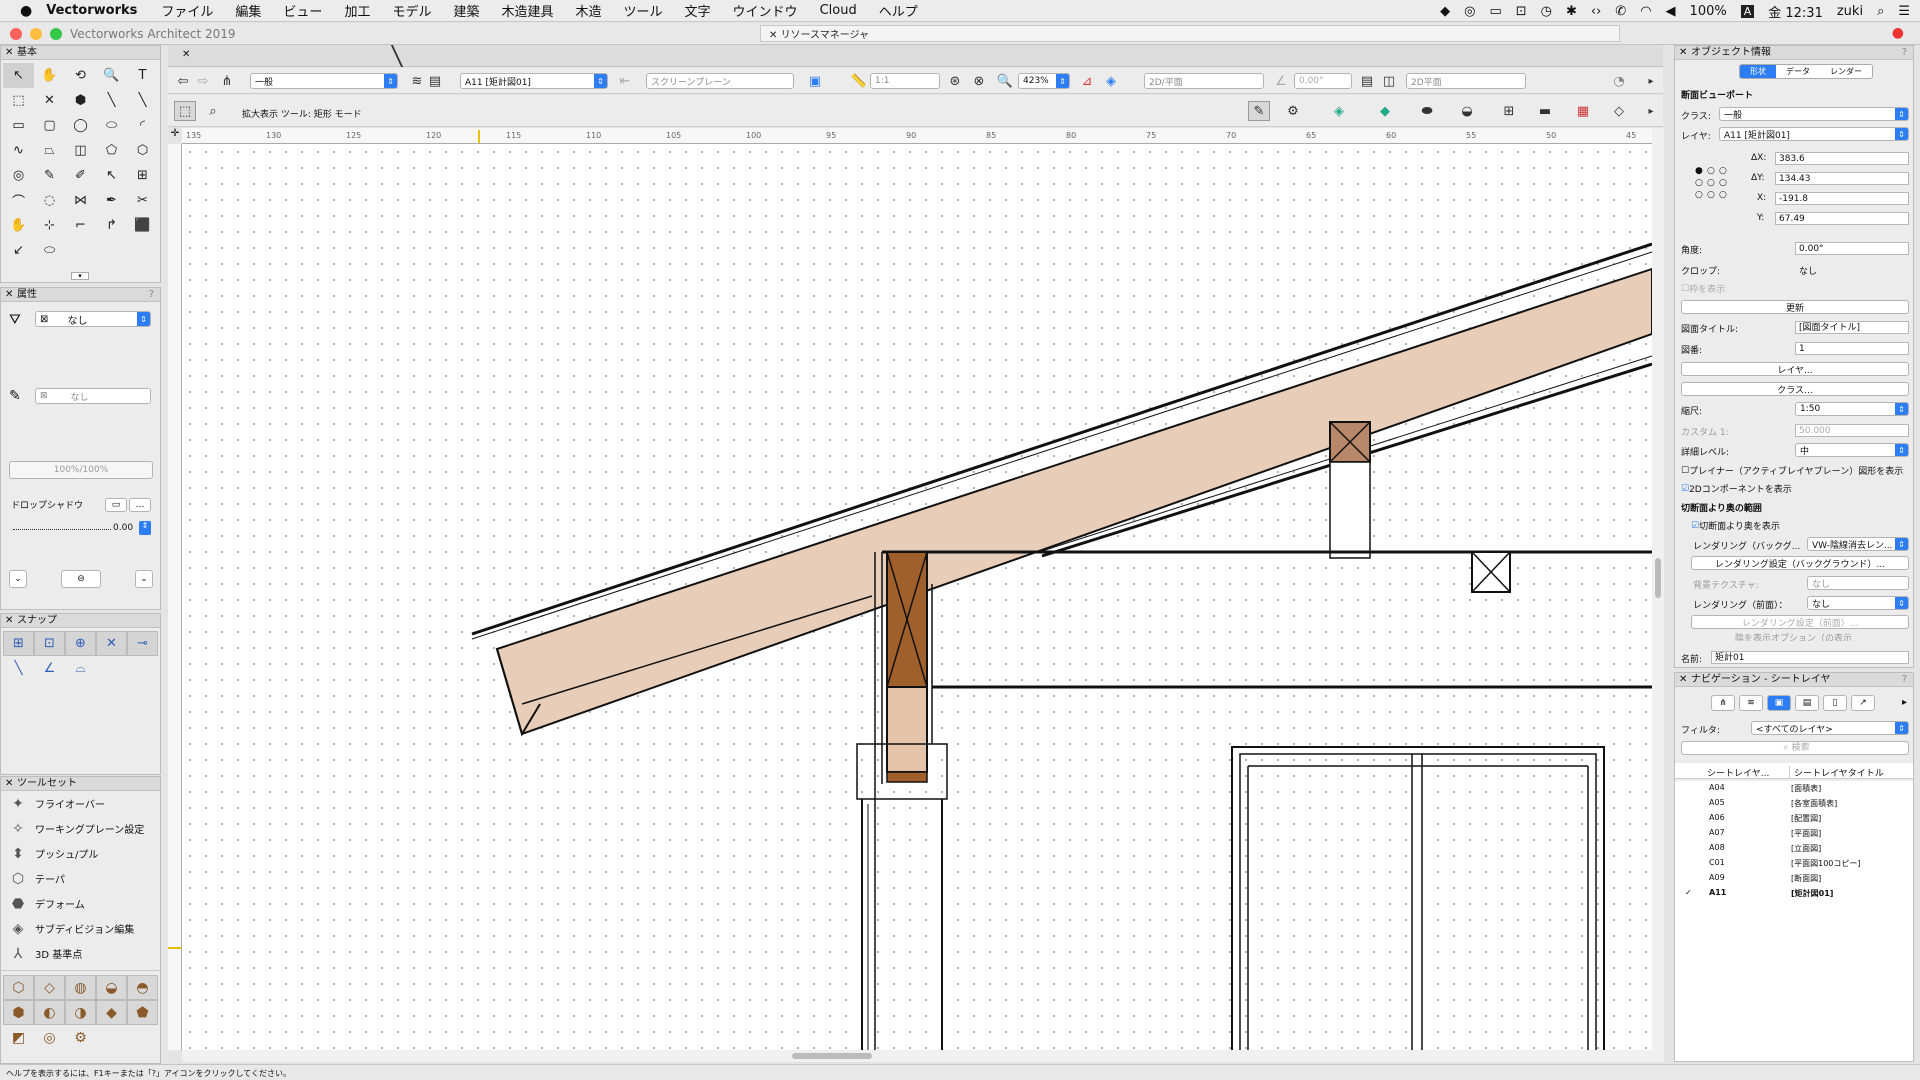 The height and width of the screenshot is (1080, 1920). Describe the element at coordinates (111, 643) in the screenshot. I see `snap-toggle-icon: ✕` at that location.